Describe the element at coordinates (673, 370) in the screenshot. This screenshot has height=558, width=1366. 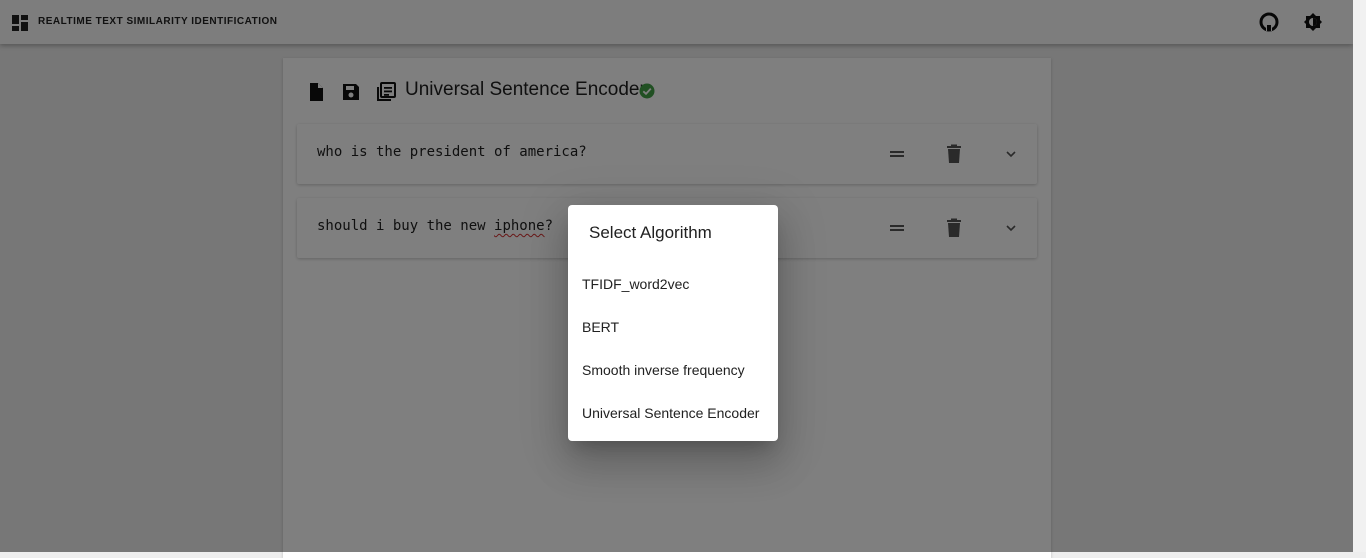
I see `algorithm-option-sif: Smooth inverse frequency` at that location.